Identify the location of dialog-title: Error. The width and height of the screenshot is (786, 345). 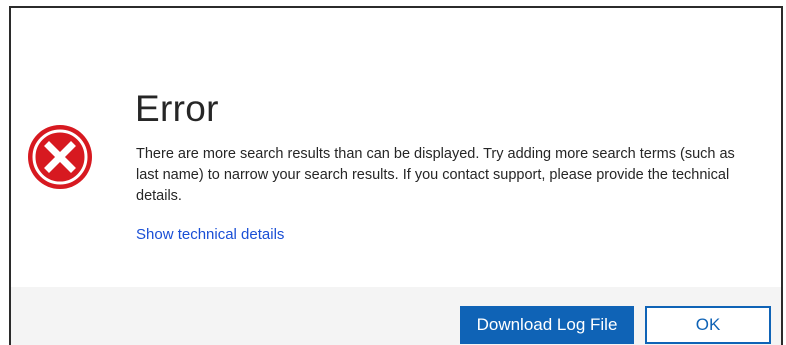
(177, 108).